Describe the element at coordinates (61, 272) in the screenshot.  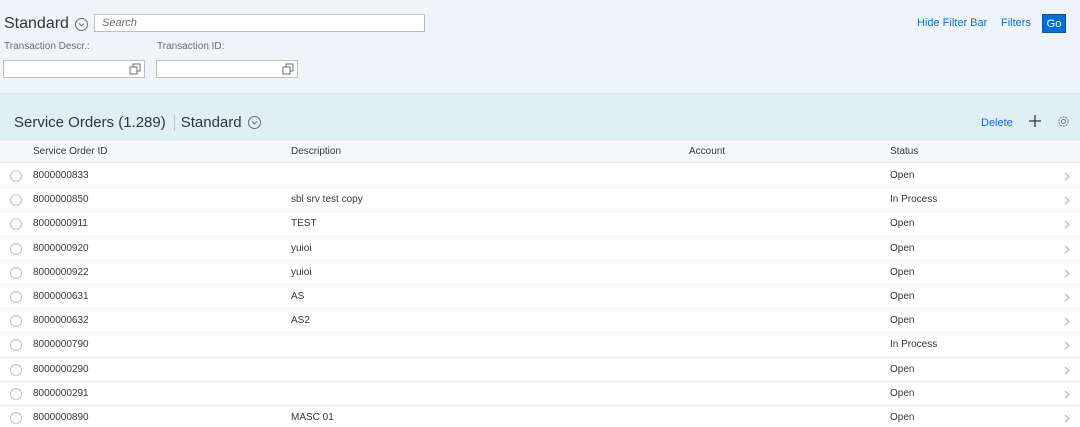
I see `cell-service-order-id: 8000000922` at that location.